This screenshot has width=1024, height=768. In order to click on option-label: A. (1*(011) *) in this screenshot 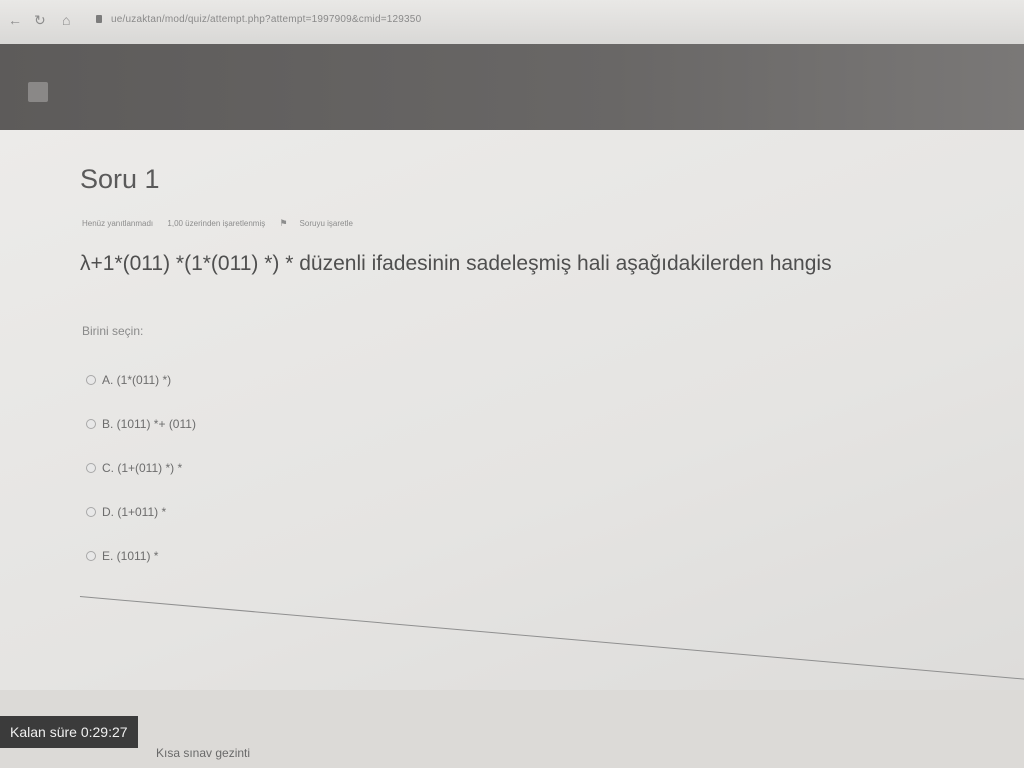, I will do `click(137, 380)`.